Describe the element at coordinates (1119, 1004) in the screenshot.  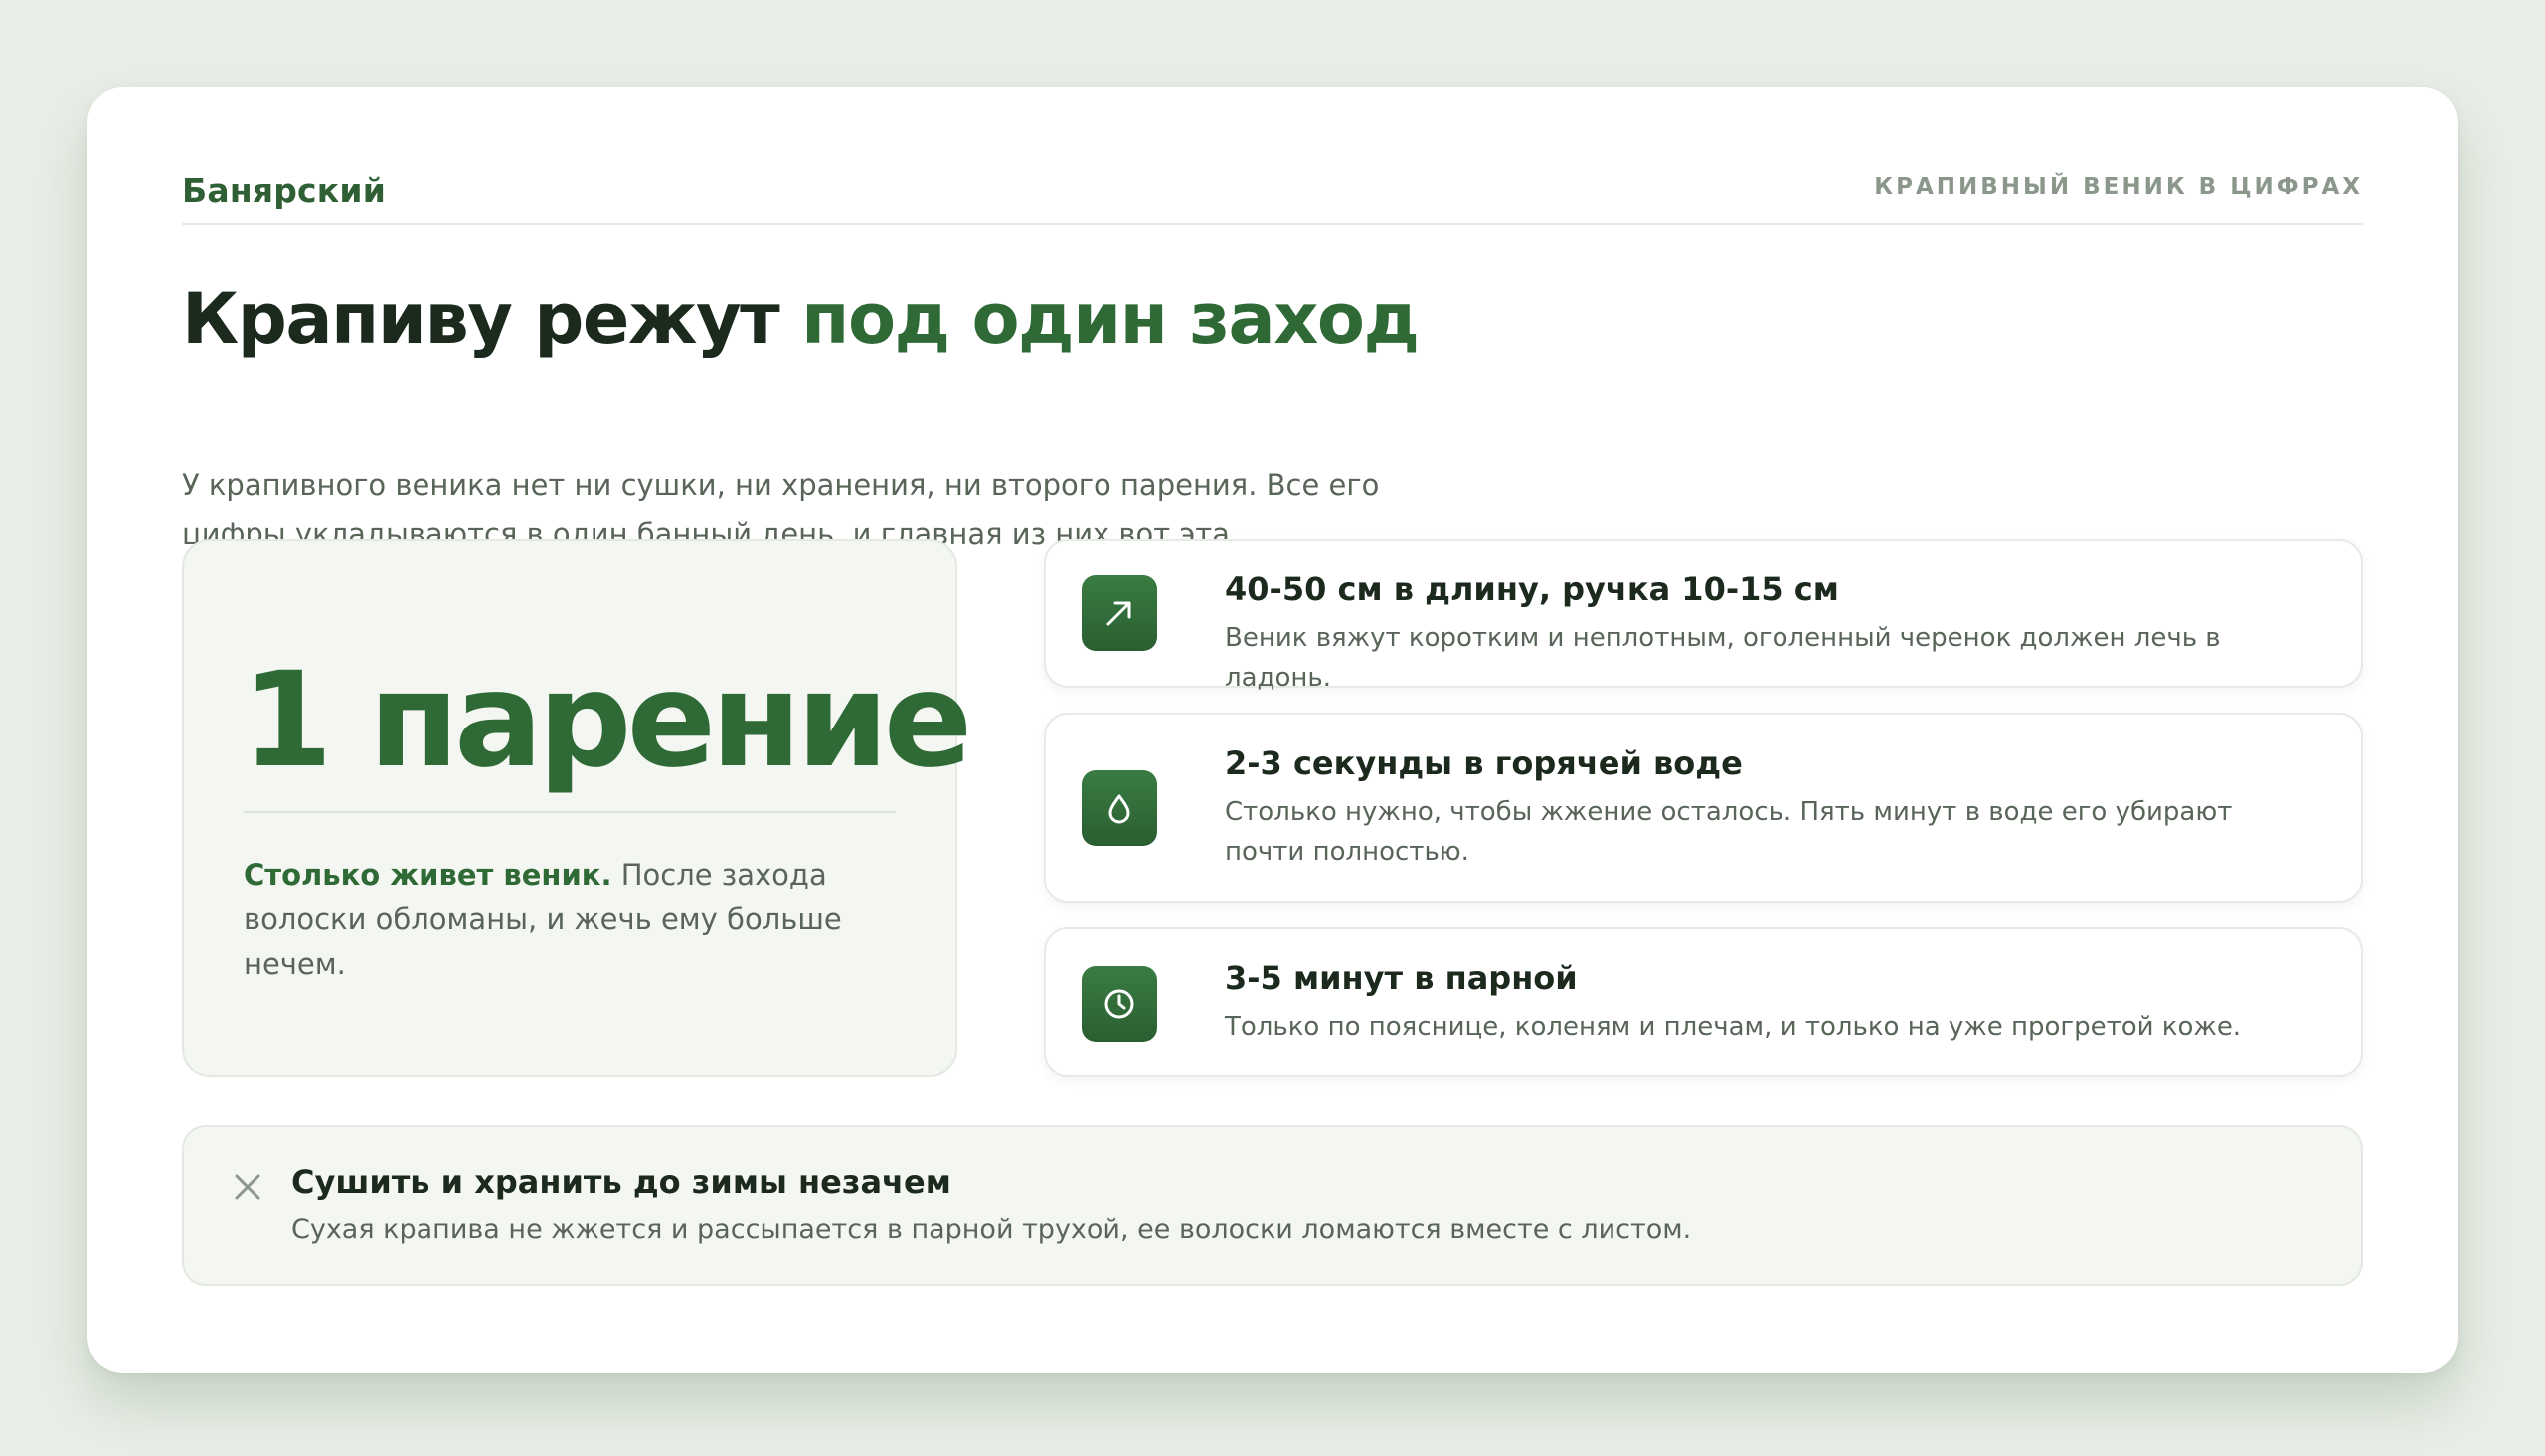
I see `clock-icon` at that location.